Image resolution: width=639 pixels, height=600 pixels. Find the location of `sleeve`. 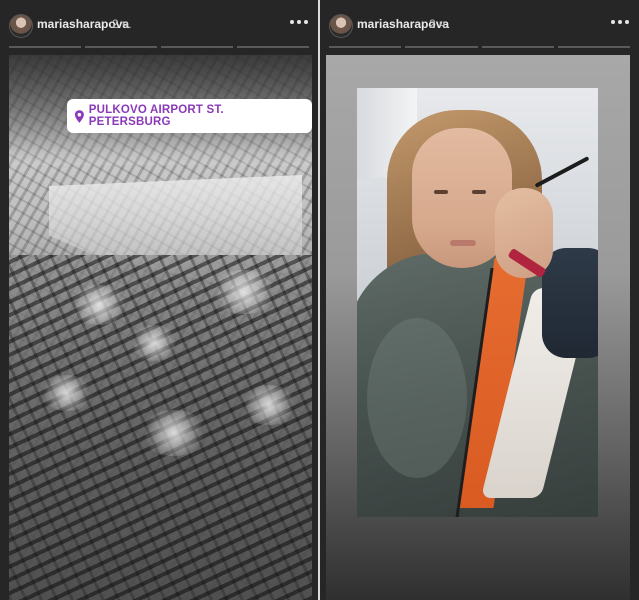

sleeve is located at coordinates (570, 303).